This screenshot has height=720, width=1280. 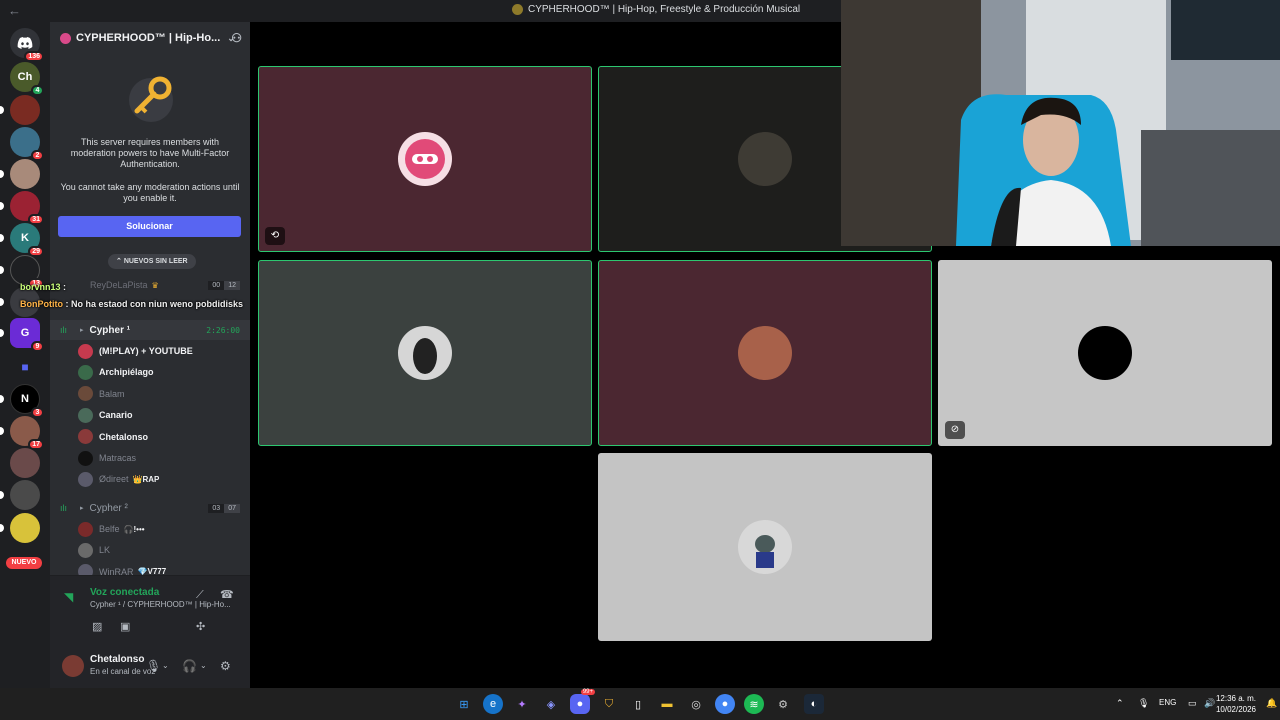 What do you see at coordinates (146, 479) in the screenshot?
I see `member-tag: 👑RAP` at bounding box center [146, 479].